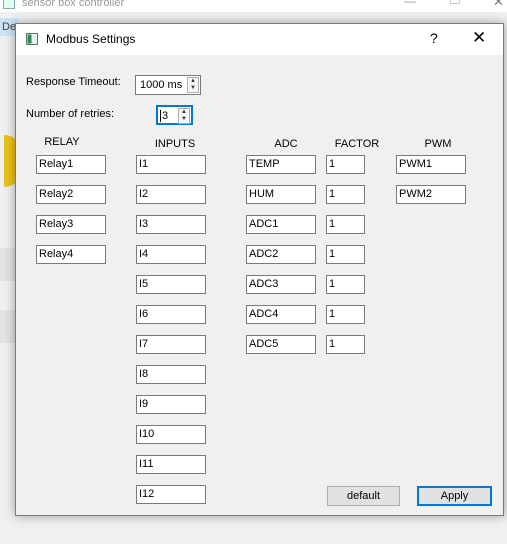 This screenshot has height=544, width=507. I want to click on input-field: I8, so click(171, 374).